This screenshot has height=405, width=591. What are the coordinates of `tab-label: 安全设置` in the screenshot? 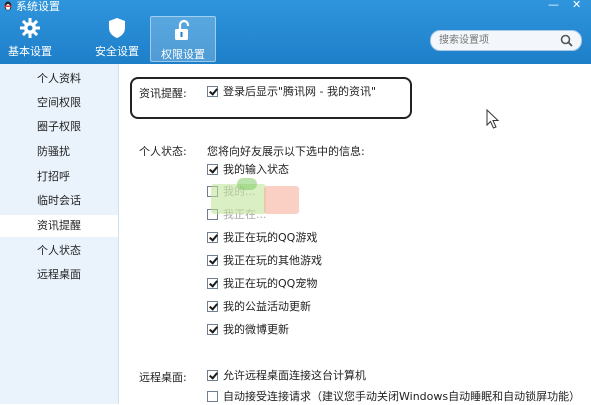 It's located at (117, 51).